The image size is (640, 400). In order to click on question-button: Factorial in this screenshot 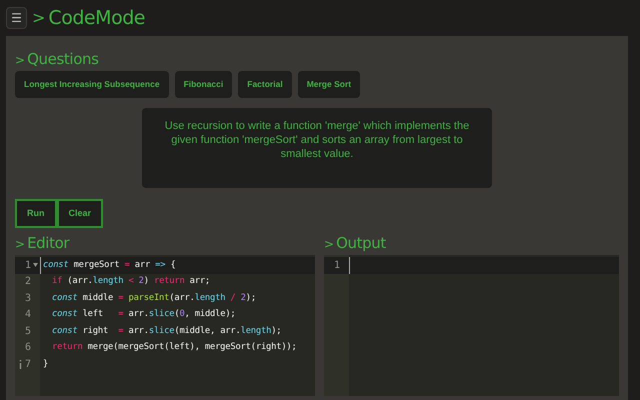, I will do `click(265, 84)`.